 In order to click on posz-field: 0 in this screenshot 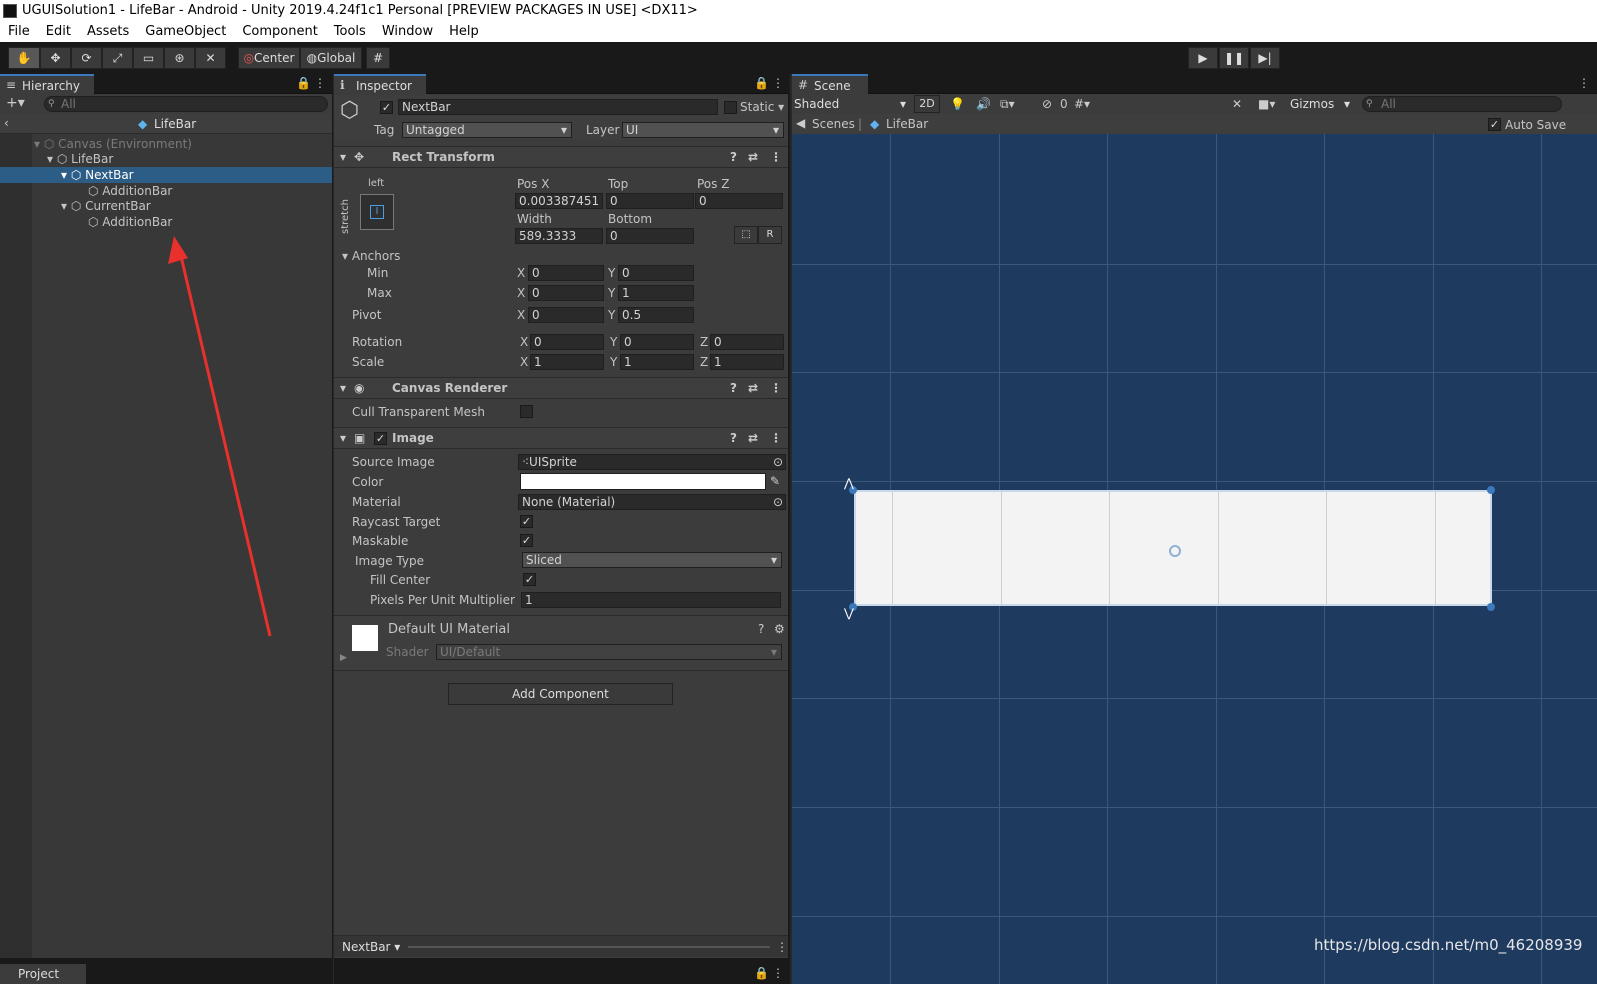, I will do `click(739, 201)`.